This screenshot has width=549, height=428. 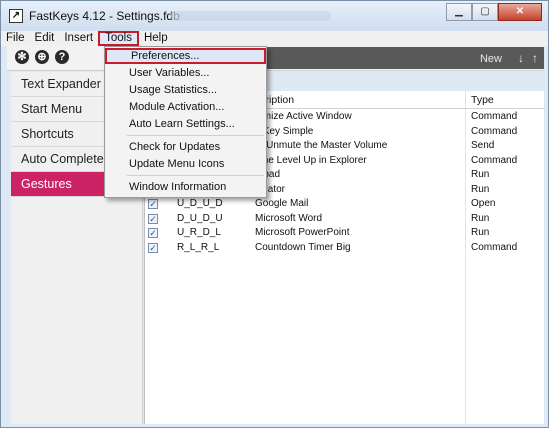 What do you see at coordinates (302, 232) in the screenshot?
I see `description-cell: Microsoft PowerPoint` at bounding box center [302, 232].